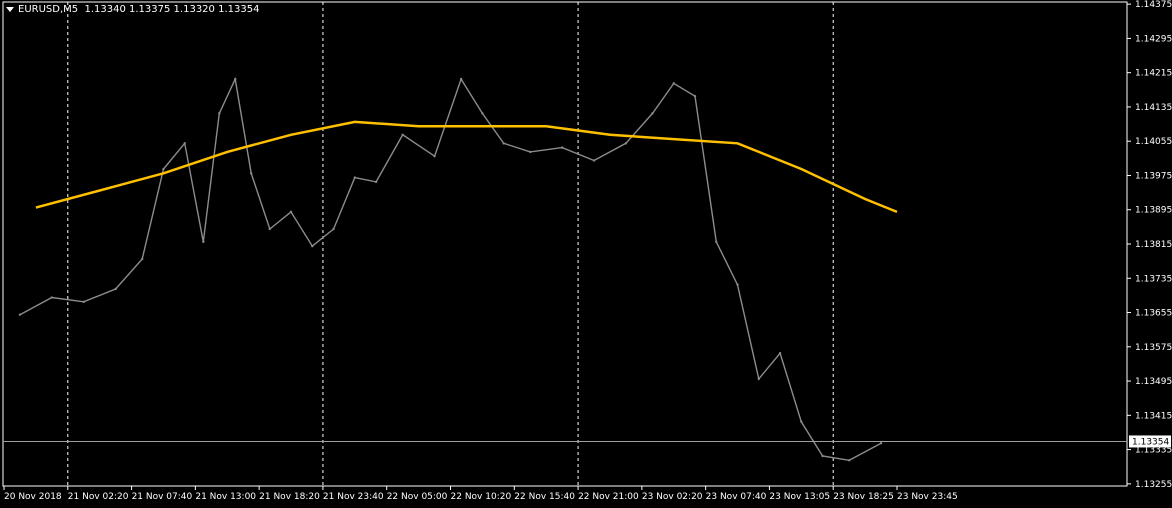 The image size is (1172, 508). Describe the element at coordinates (608, 497) in the screenshot. I see `x-tick-label: 22 Nov 21:00` at that location.